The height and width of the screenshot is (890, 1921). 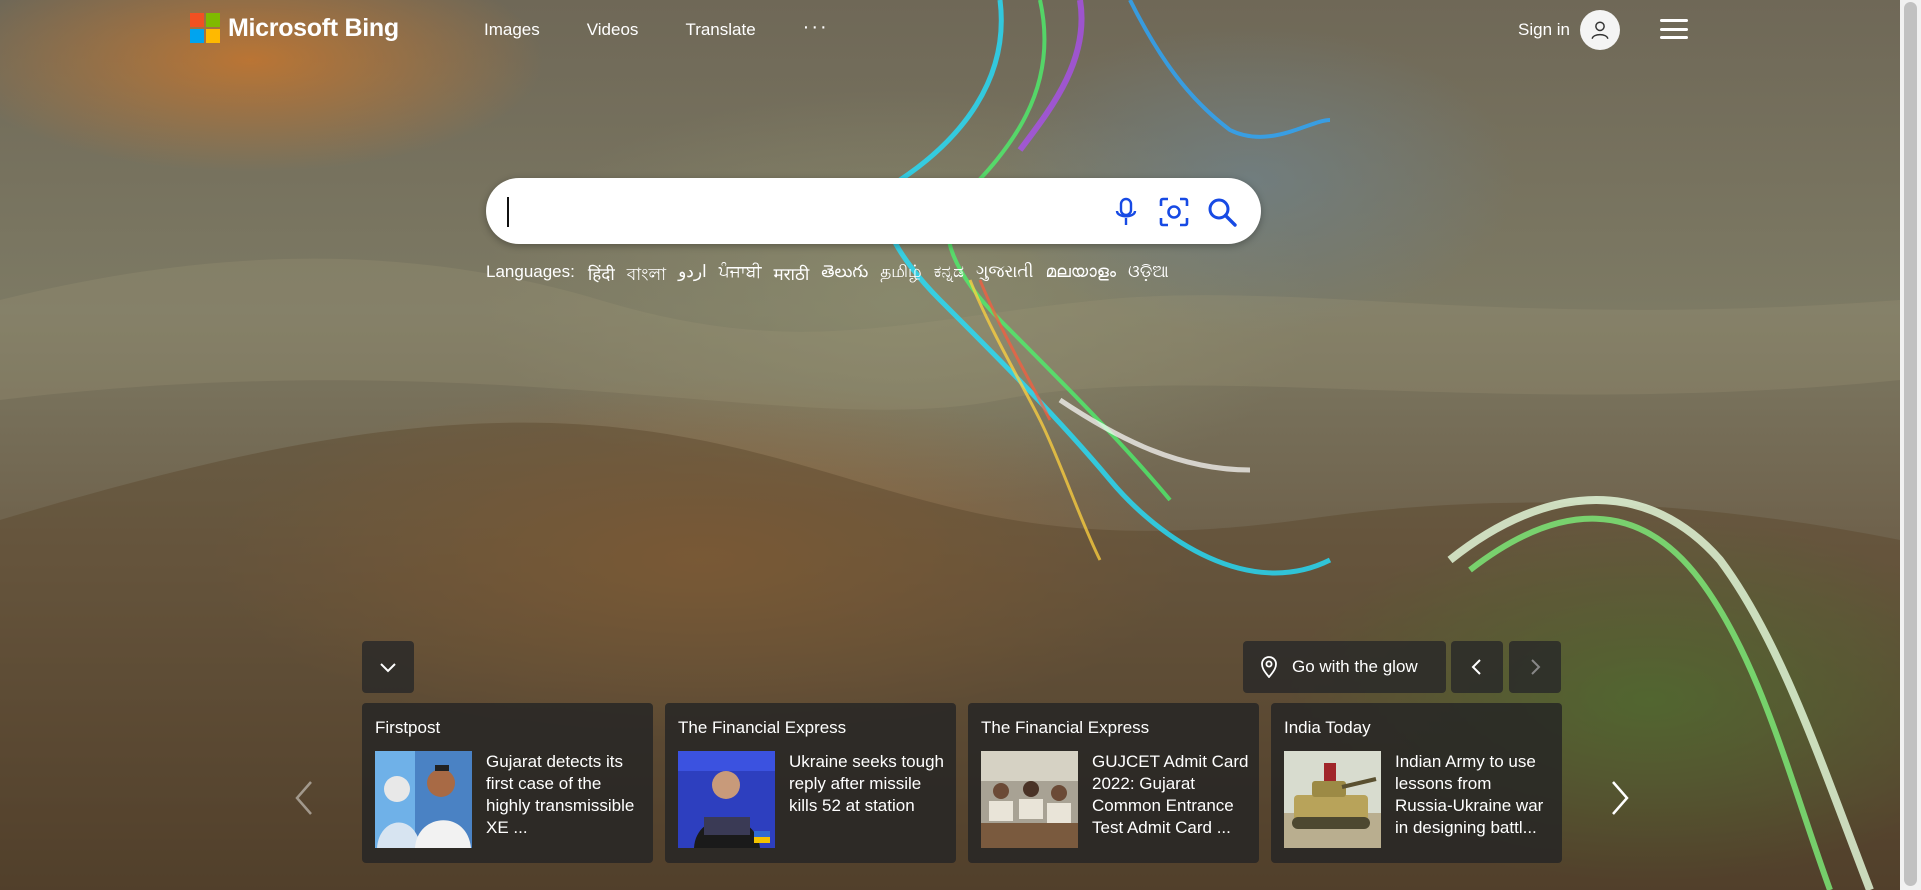 What do you see at coordinates (530, 271) in the screenshot?
I see `languages-label: Languages:` at bounding box center [530, 271].